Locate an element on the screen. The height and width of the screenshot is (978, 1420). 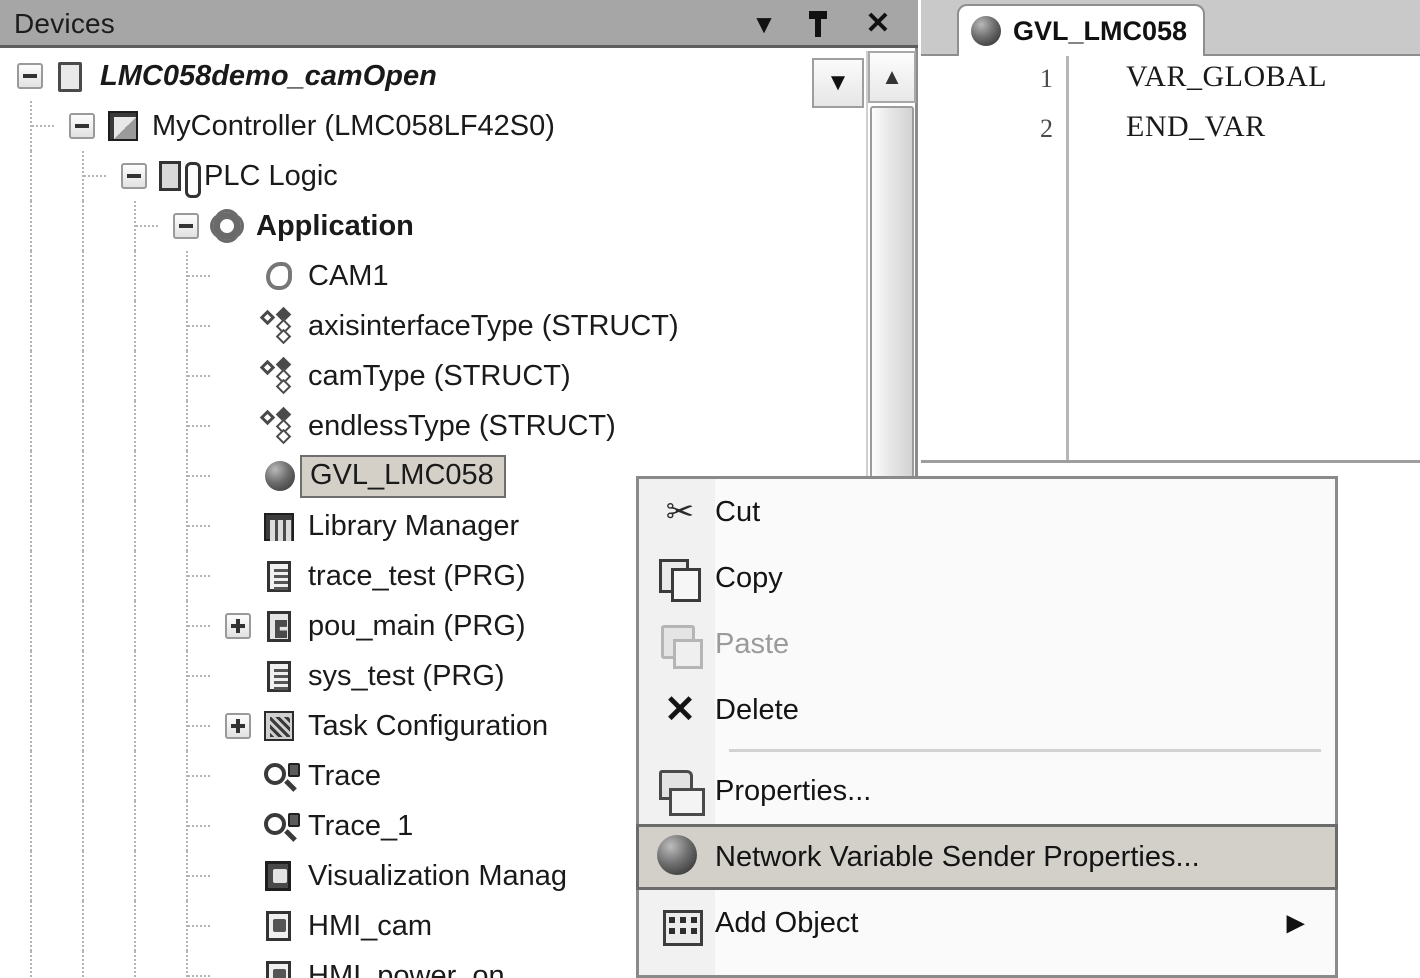
menu-item-copy: Copy is located at coordinates (987, 578).